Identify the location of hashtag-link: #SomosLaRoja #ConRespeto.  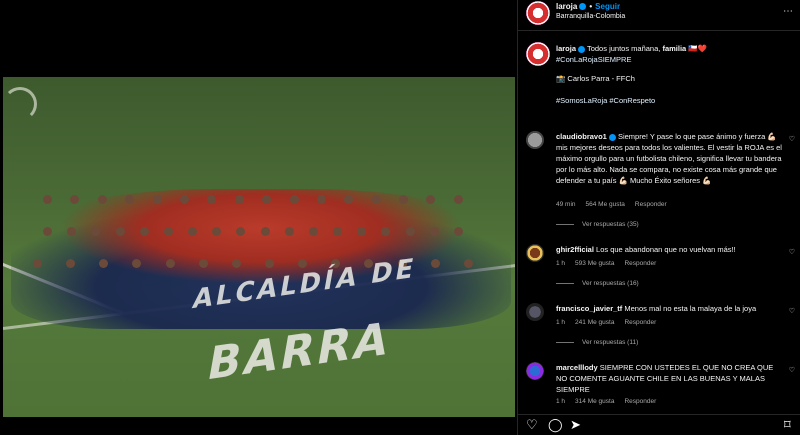
(605, 100).